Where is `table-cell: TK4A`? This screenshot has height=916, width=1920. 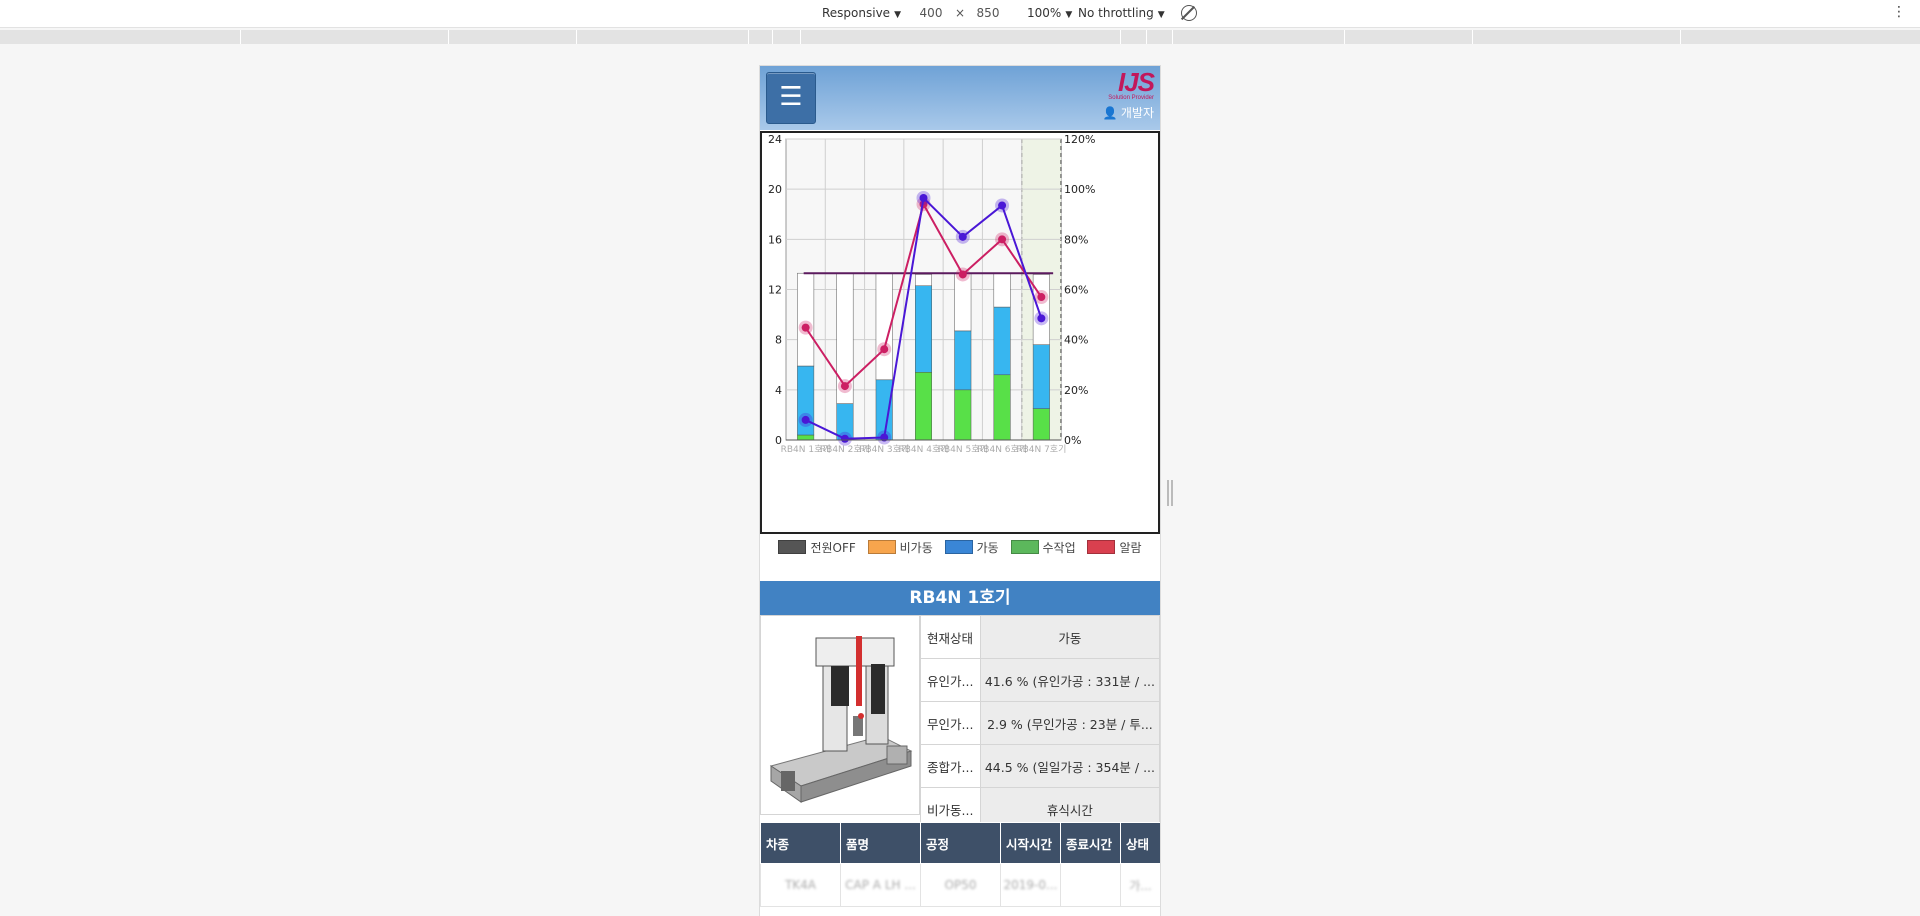
table-cell: TK4A is located at coordinates (800, 885).